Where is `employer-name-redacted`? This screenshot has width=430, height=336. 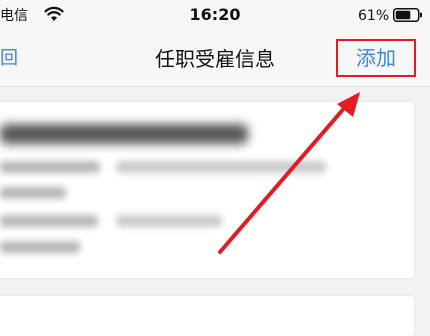 employer-name-redacted is located at coordinates (124, 134).